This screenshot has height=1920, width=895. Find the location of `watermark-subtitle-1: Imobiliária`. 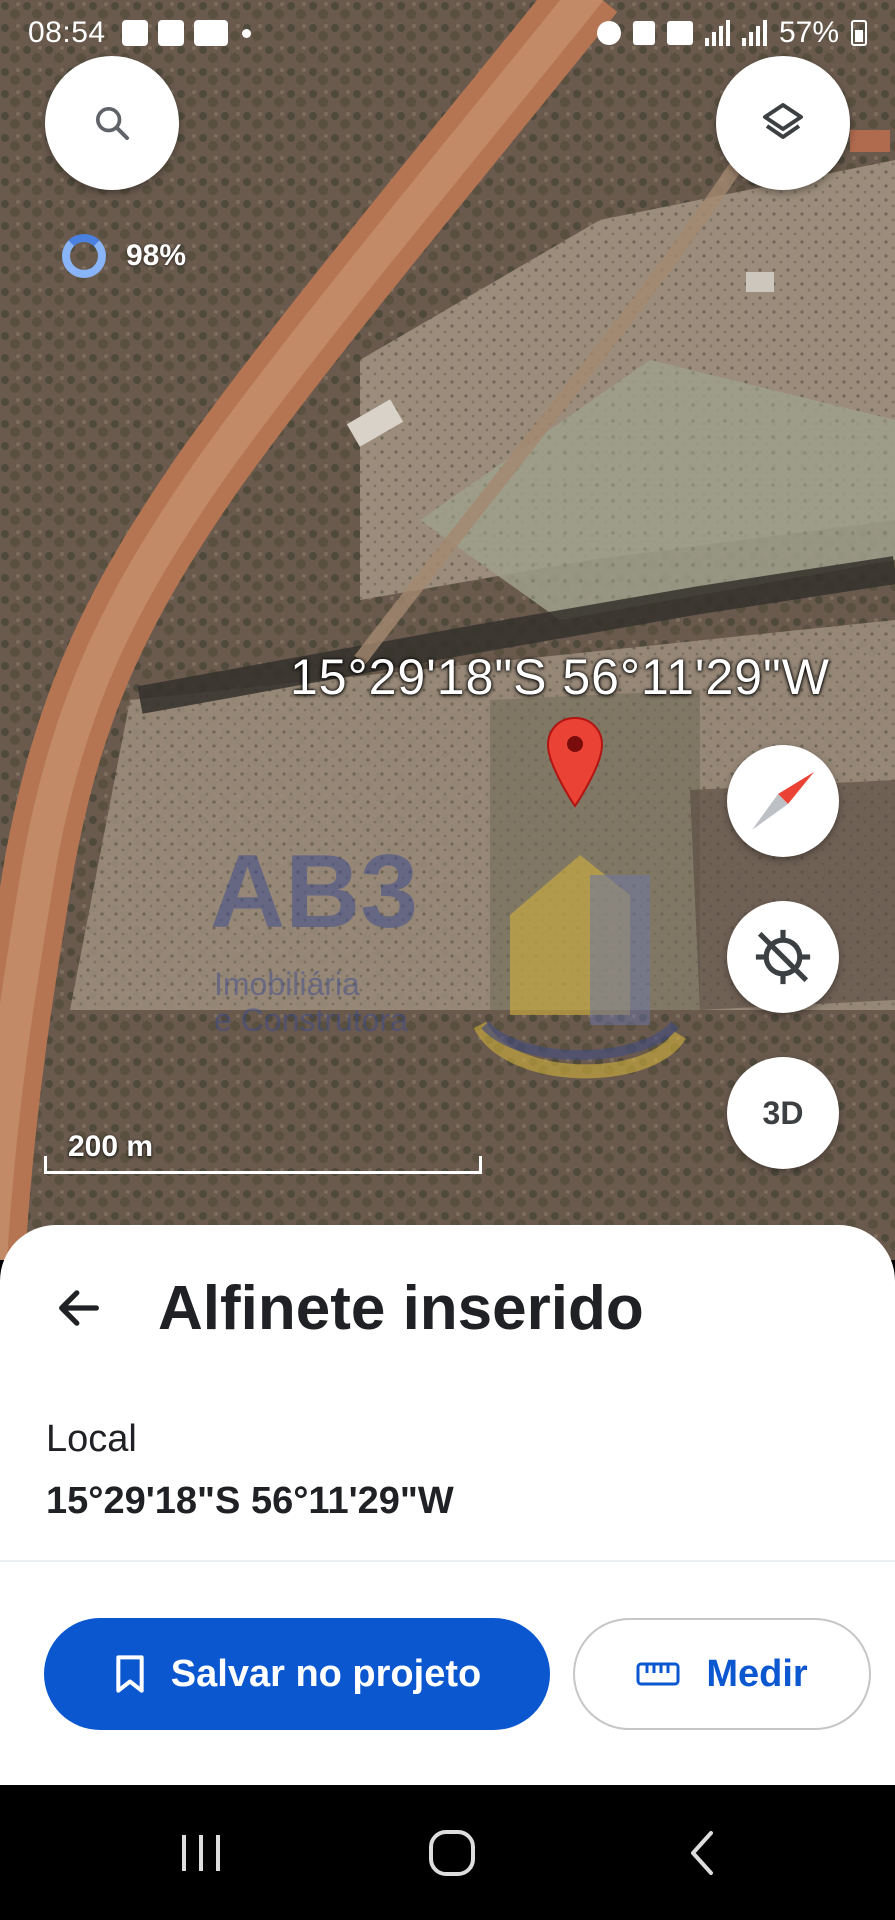

watermark-subtitle-1: Imobiliária is located at coordinates (287, 984).